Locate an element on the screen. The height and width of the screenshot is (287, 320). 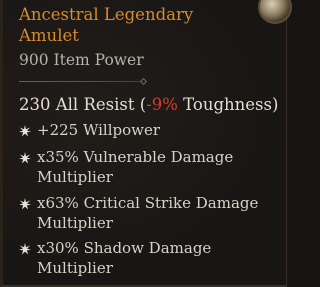
affix-row: x30% Shadow Damage Multiplier is located at coordinates (149, 258).